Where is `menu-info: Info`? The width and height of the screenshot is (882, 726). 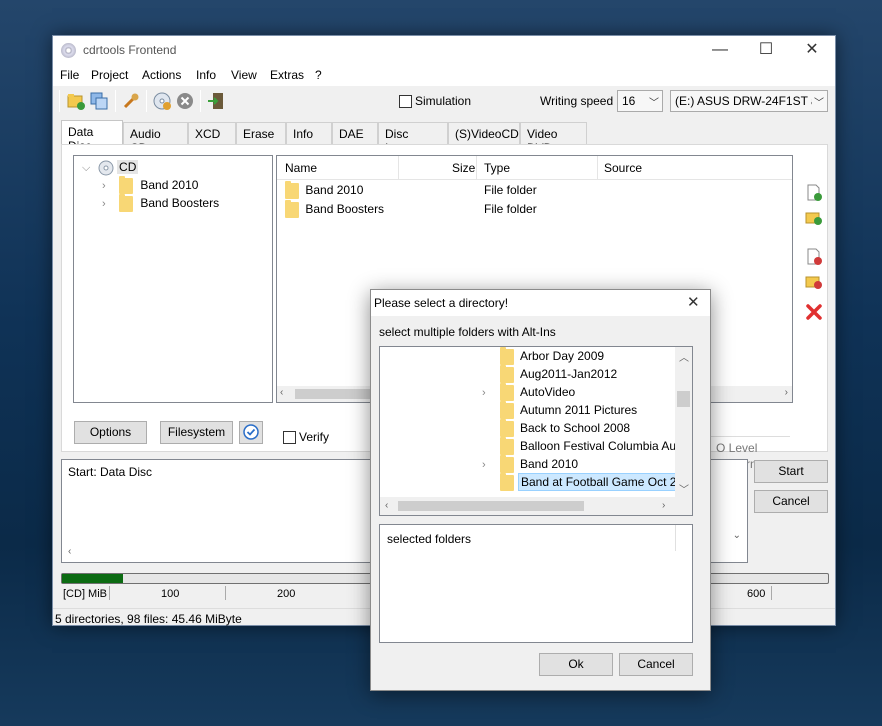
menu-info: Info is located at coordinates (206, 75).